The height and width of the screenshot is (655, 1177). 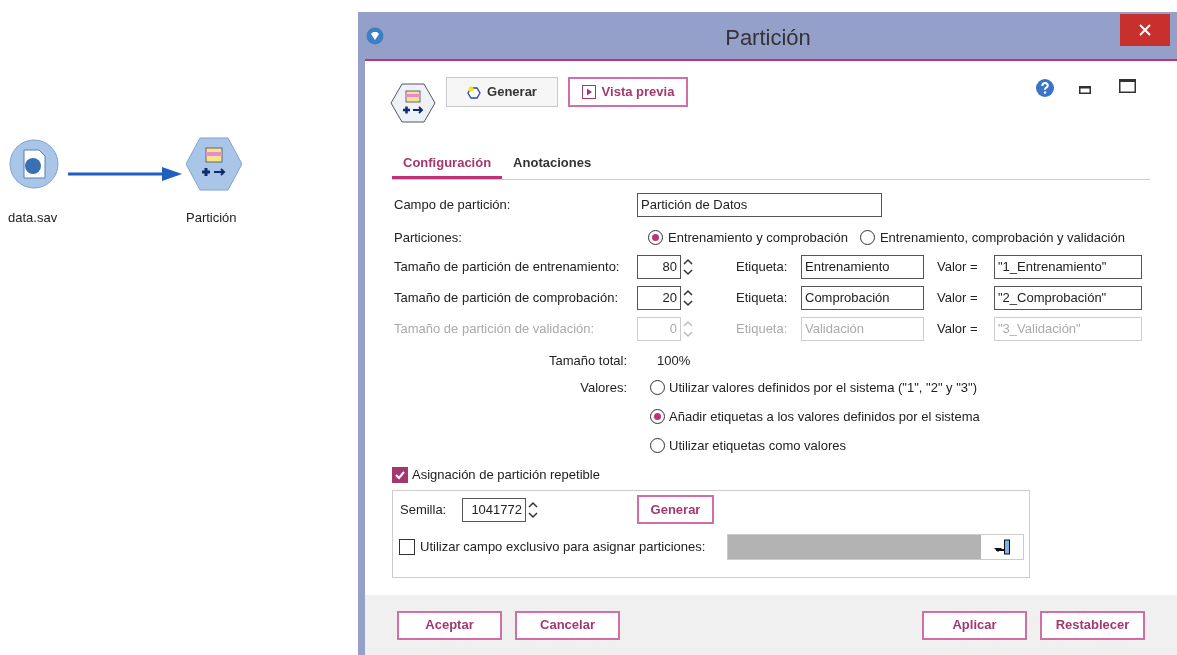 I want to click on hexagon-spark-icon, so click(x=474, y=92).